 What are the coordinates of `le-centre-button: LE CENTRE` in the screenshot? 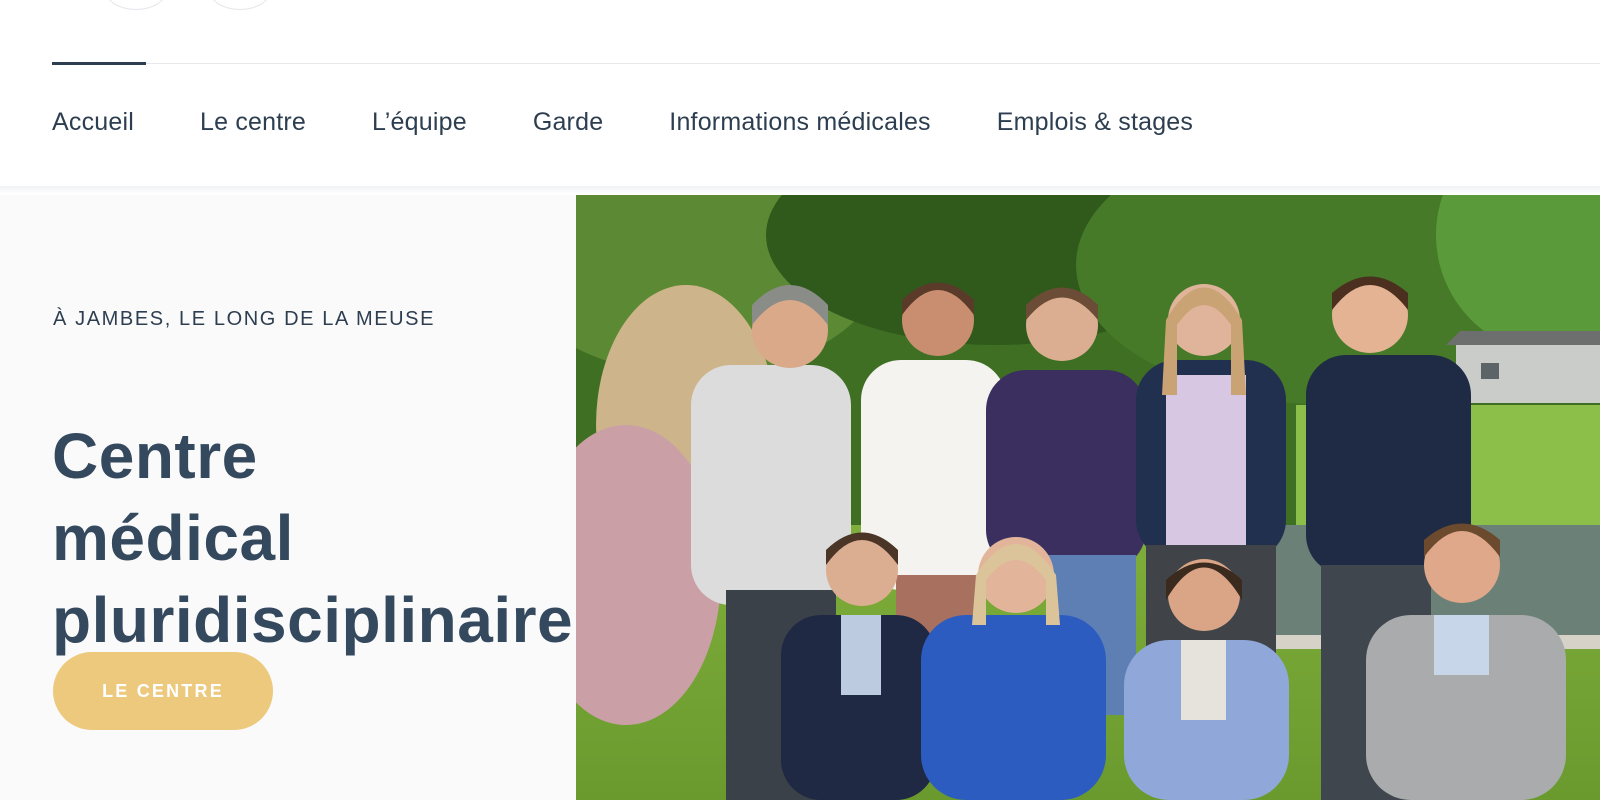 It's located at (163, 691).